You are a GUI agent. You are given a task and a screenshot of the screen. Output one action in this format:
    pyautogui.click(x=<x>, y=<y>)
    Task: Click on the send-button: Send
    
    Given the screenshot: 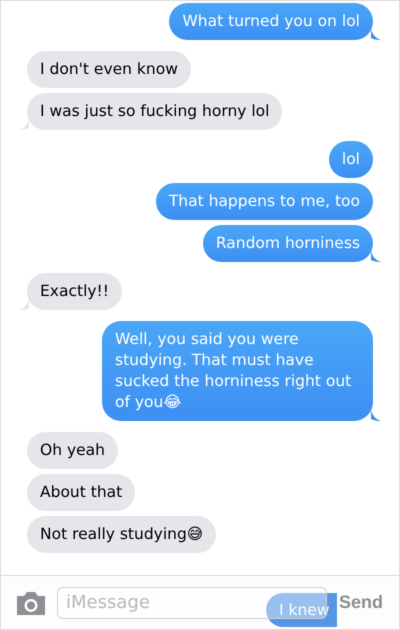 What is the action you would take?
    pyautogui.click(x=360, y=602)
    